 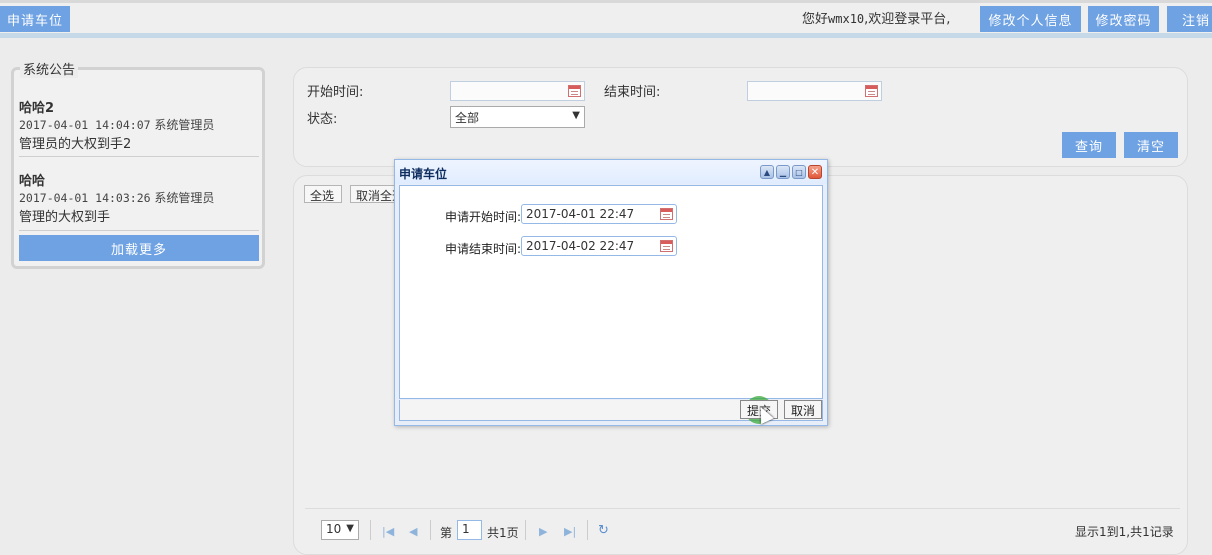 I want to click on clear-button: 清空, so click(x=1151, y=145).